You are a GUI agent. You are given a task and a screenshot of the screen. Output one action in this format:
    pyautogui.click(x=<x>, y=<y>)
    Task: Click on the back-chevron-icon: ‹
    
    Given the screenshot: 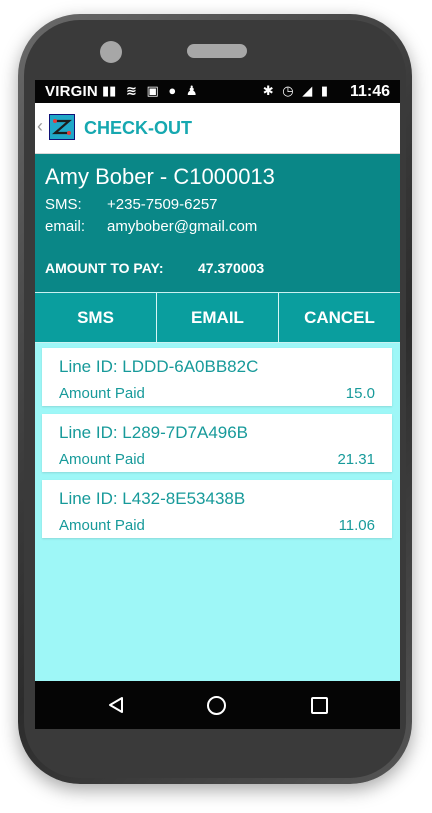 What is the action you would take?
    pyautogui.click(x=40, y=126)
    